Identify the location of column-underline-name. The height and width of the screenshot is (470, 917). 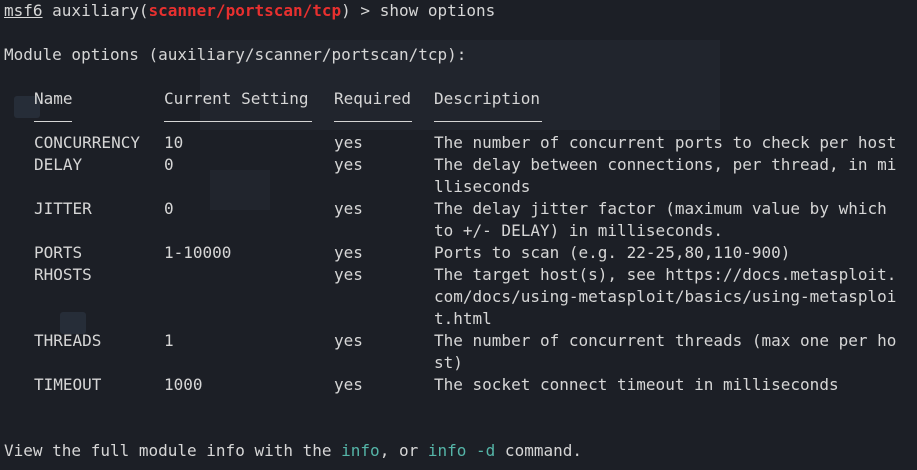
(53, 121).